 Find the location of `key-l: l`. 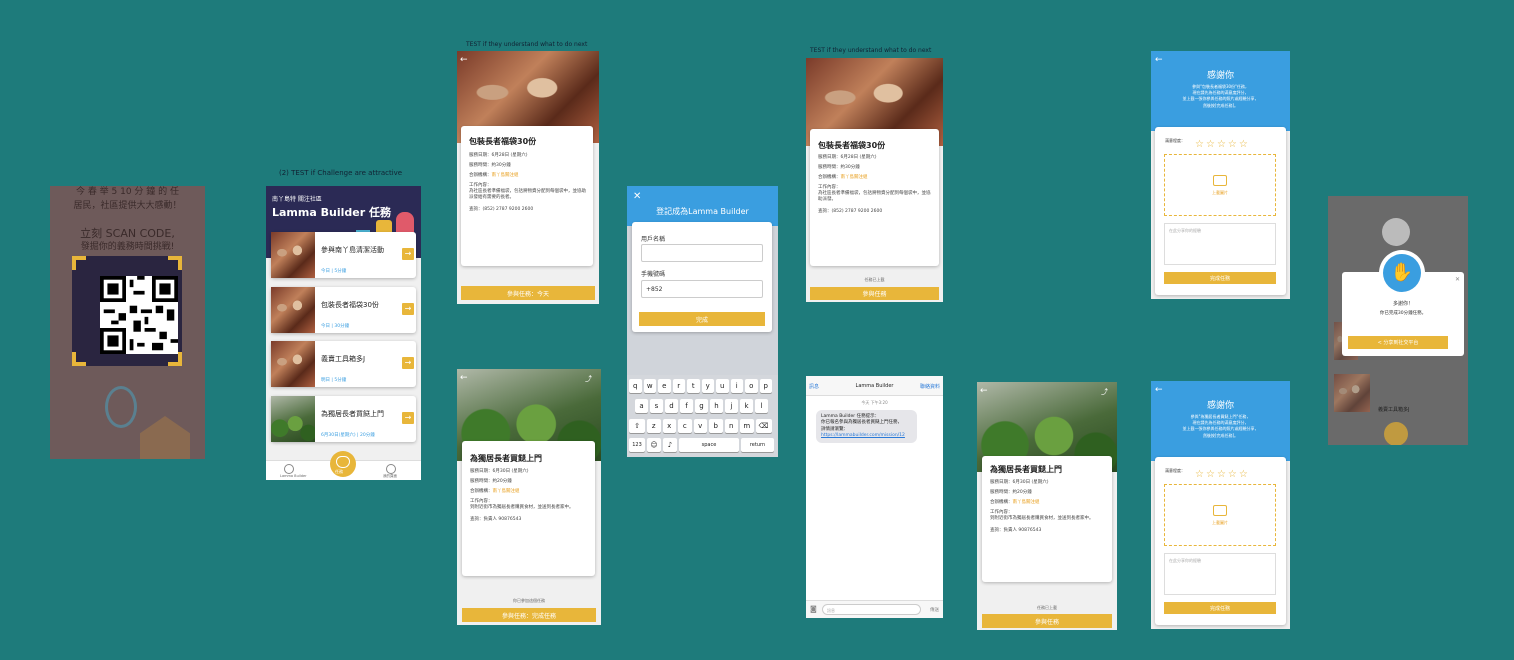

key-l: l is located at coordinates (761, 406).